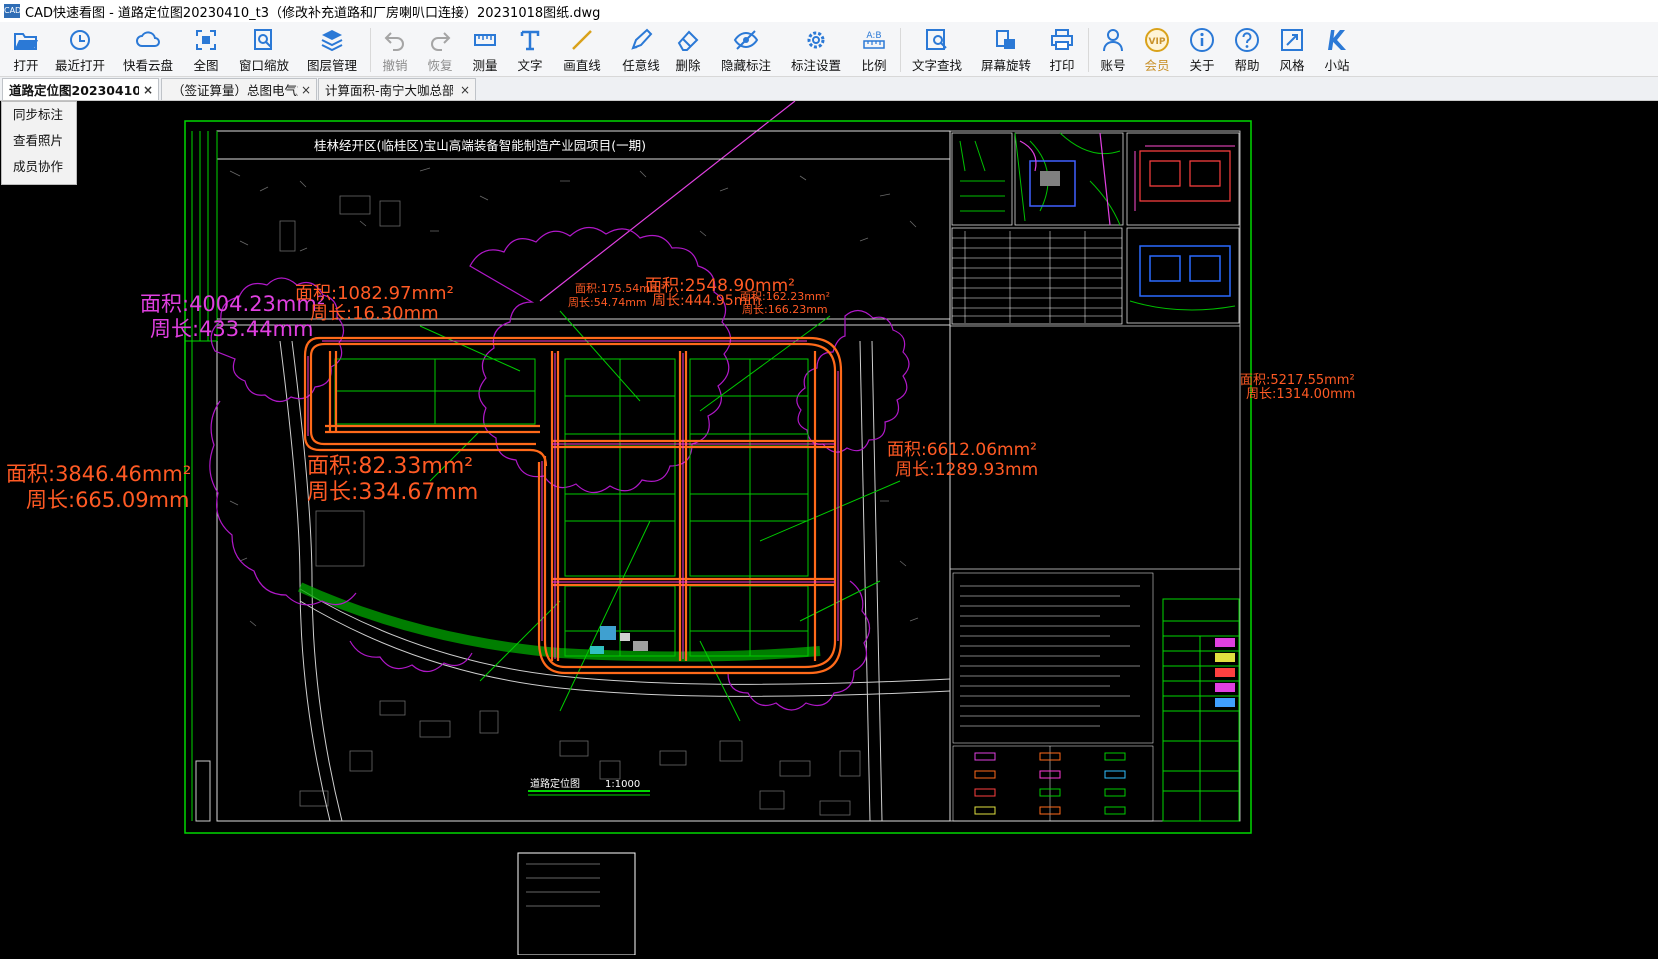  What do you see at coordinates (530, 40) in the screenshot?
I see `text-icon` at bounding box center [530, 40].